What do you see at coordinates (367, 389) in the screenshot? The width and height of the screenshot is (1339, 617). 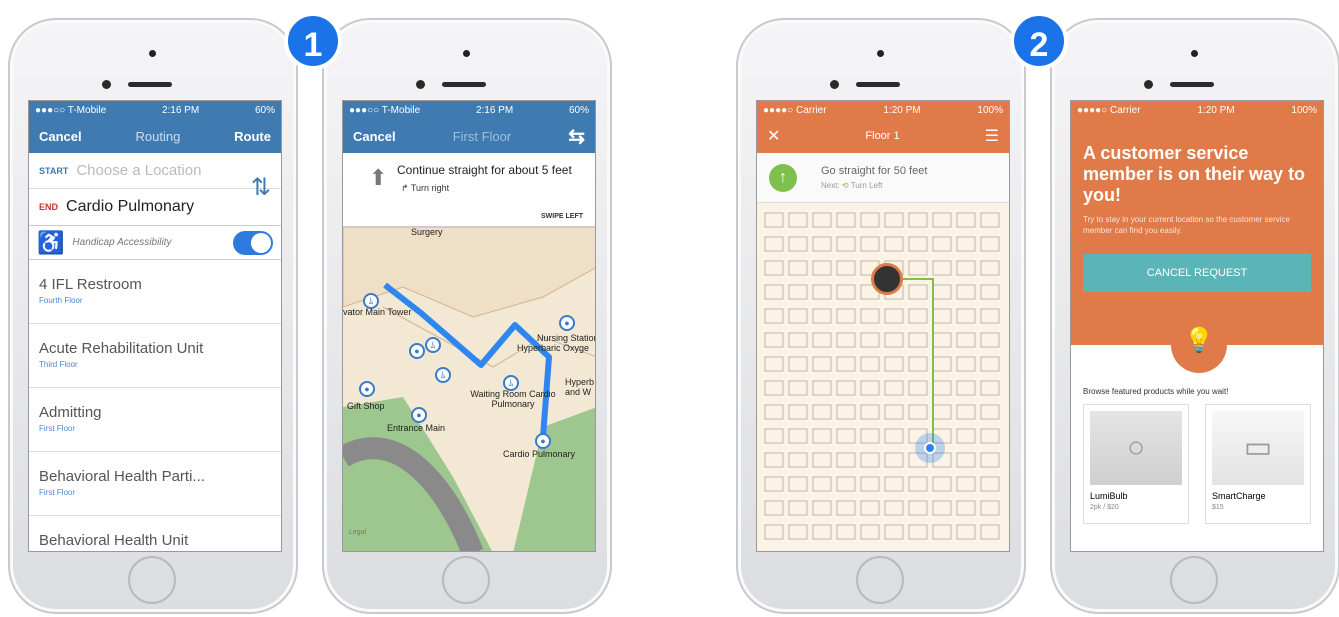 I see `gift-icon: ●` at bounding box center [367, 389].